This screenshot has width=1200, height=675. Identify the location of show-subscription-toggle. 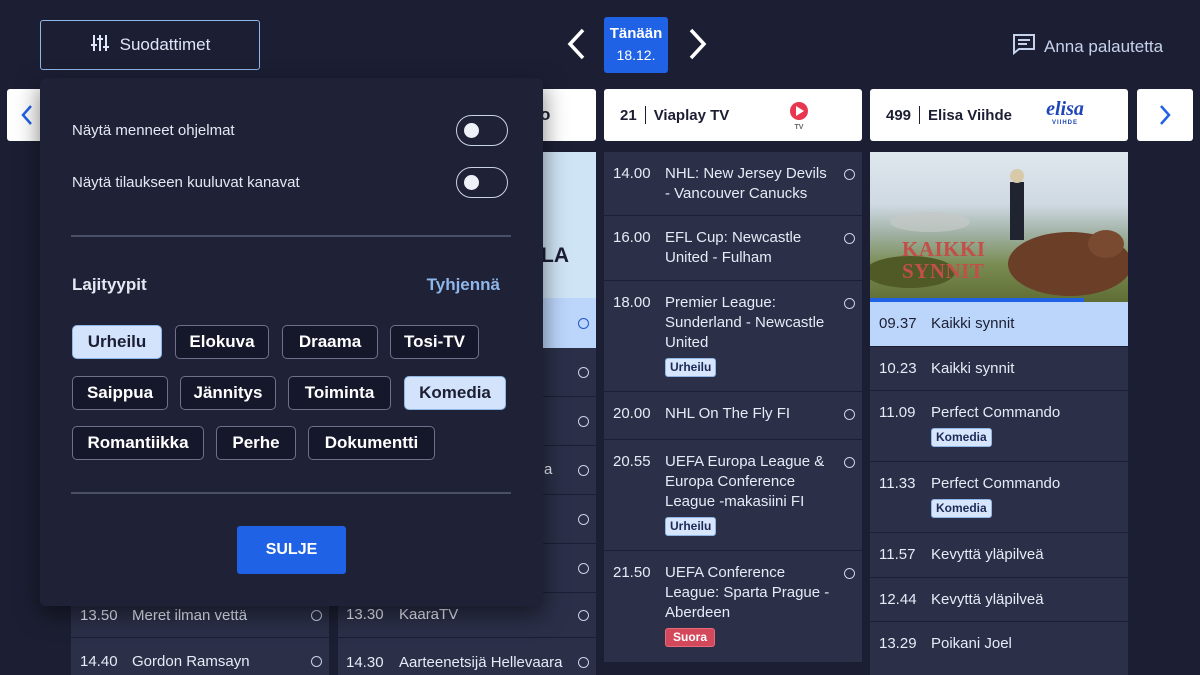
(482, 182).